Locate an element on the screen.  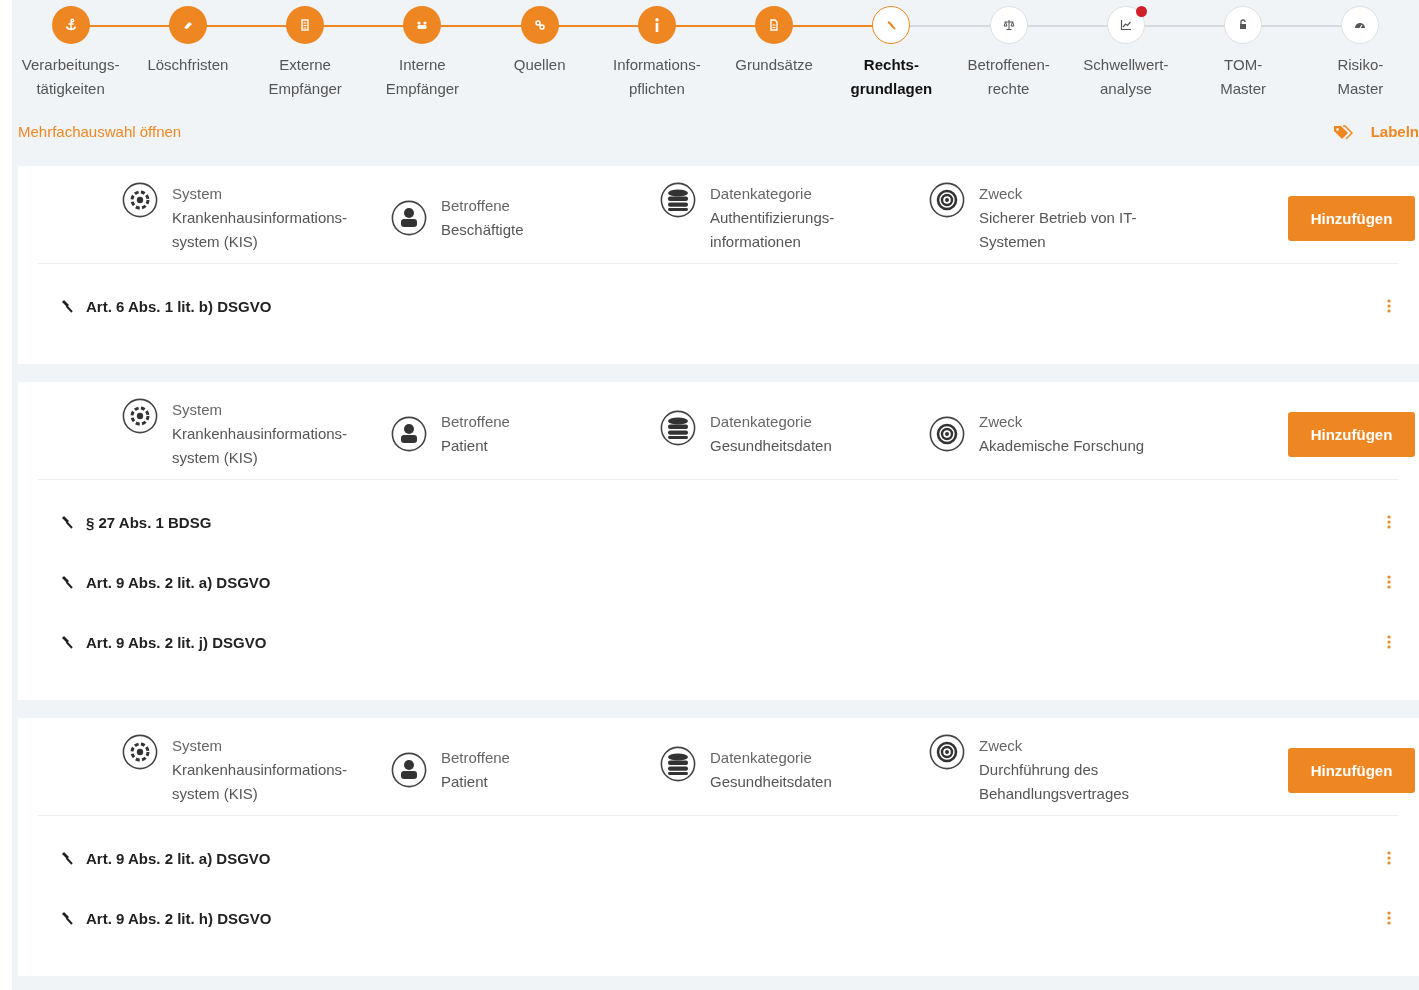
legal-basis: Art. 9 Abs. 2 lit. h) DSGVO is located at coordinates (179, 918).